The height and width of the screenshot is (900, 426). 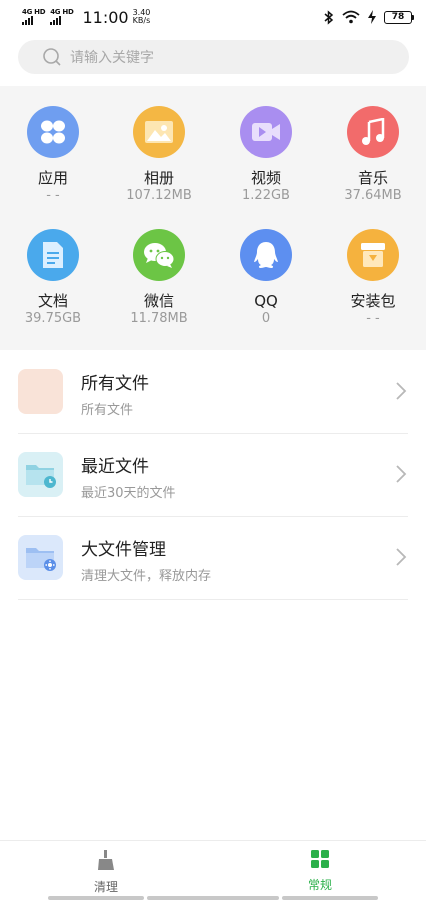 I want to click on battery-tip, so click(x=413, y=17).